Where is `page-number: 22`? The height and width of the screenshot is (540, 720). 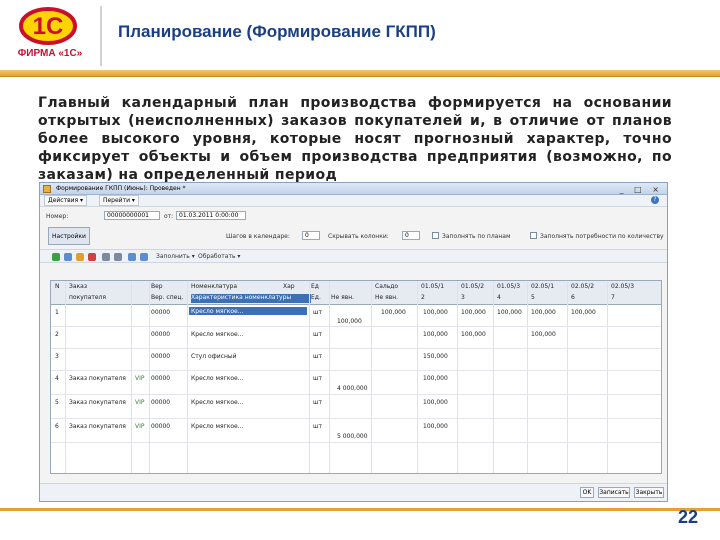 page-number: 22 is located at coordinates (687, 517).